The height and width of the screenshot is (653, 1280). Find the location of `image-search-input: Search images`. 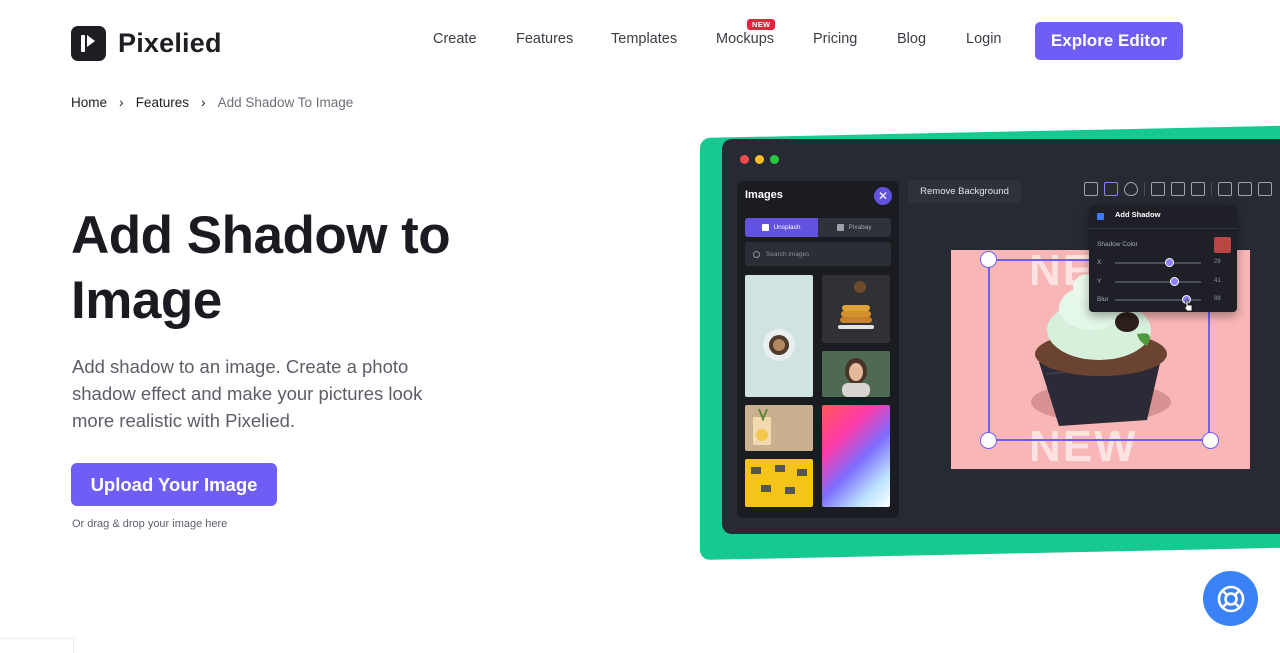

image-search-input: Search images is located at coordinates (818, 254).